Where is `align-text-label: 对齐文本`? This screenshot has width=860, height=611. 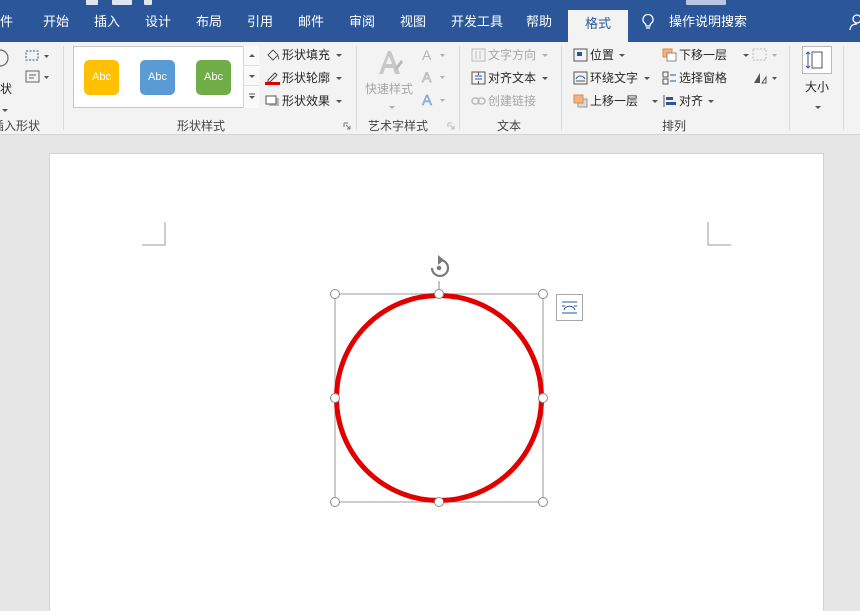 align-text-label: 对齐文本 is located at coordinates (512, 78).